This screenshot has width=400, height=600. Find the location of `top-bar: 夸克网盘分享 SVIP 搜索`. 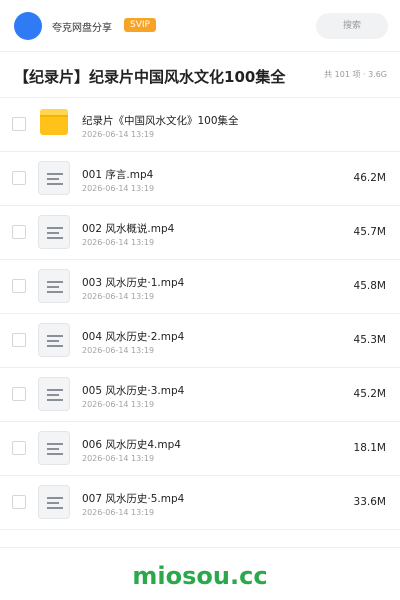

top-bar: 夸克网盘分享 SVIP 搜索 is located at coordinates (200, 26).